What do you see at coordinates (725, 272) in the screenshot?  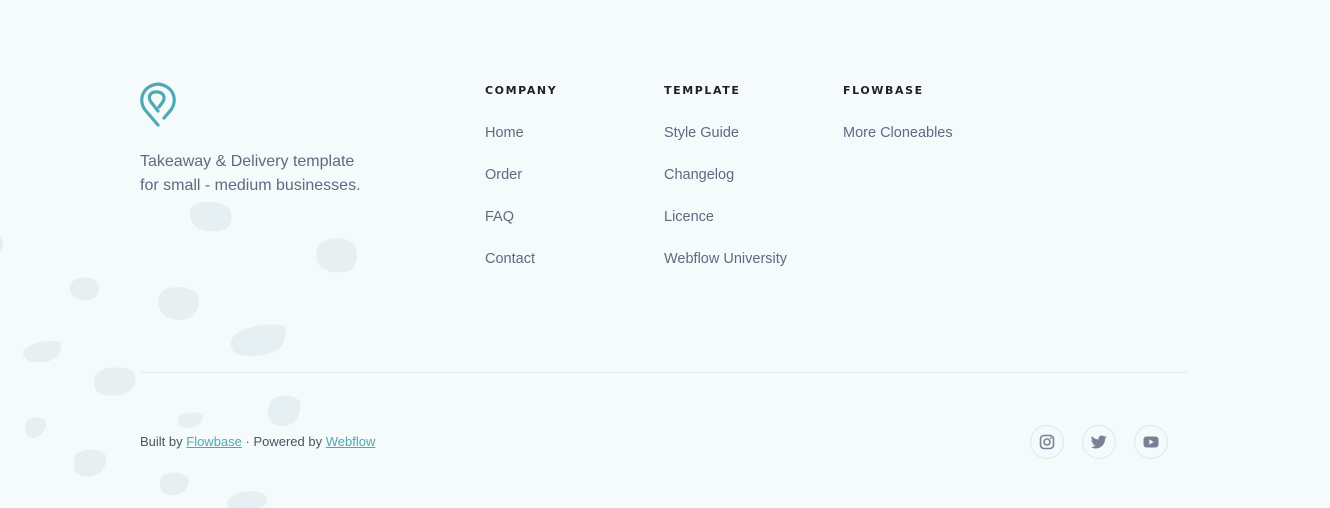 I see `footer-link-webflow-university: Webflow University` at bounding box center [725, 272].